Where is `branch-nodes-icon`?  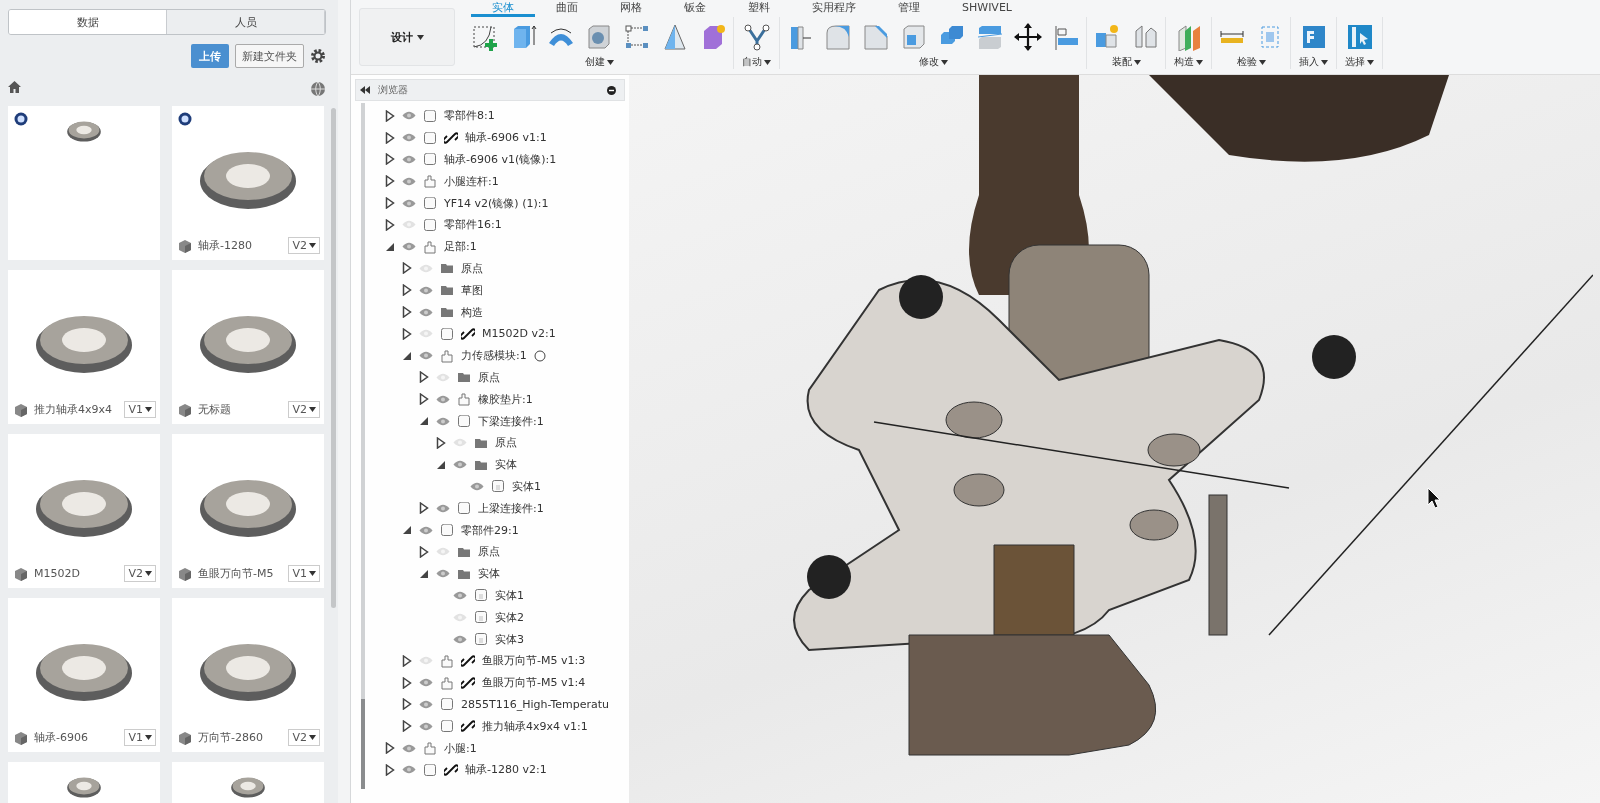
branch-nodes-icon is located at coordinates (756, 37).